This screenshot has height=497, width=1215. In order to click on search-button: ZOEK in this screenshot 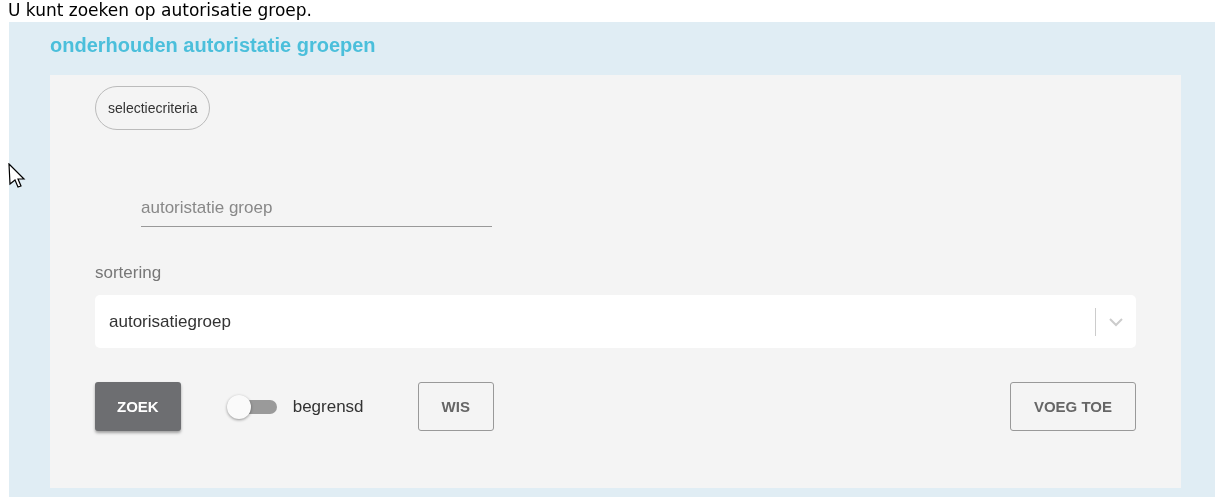, I will do `click(138, 406)`.